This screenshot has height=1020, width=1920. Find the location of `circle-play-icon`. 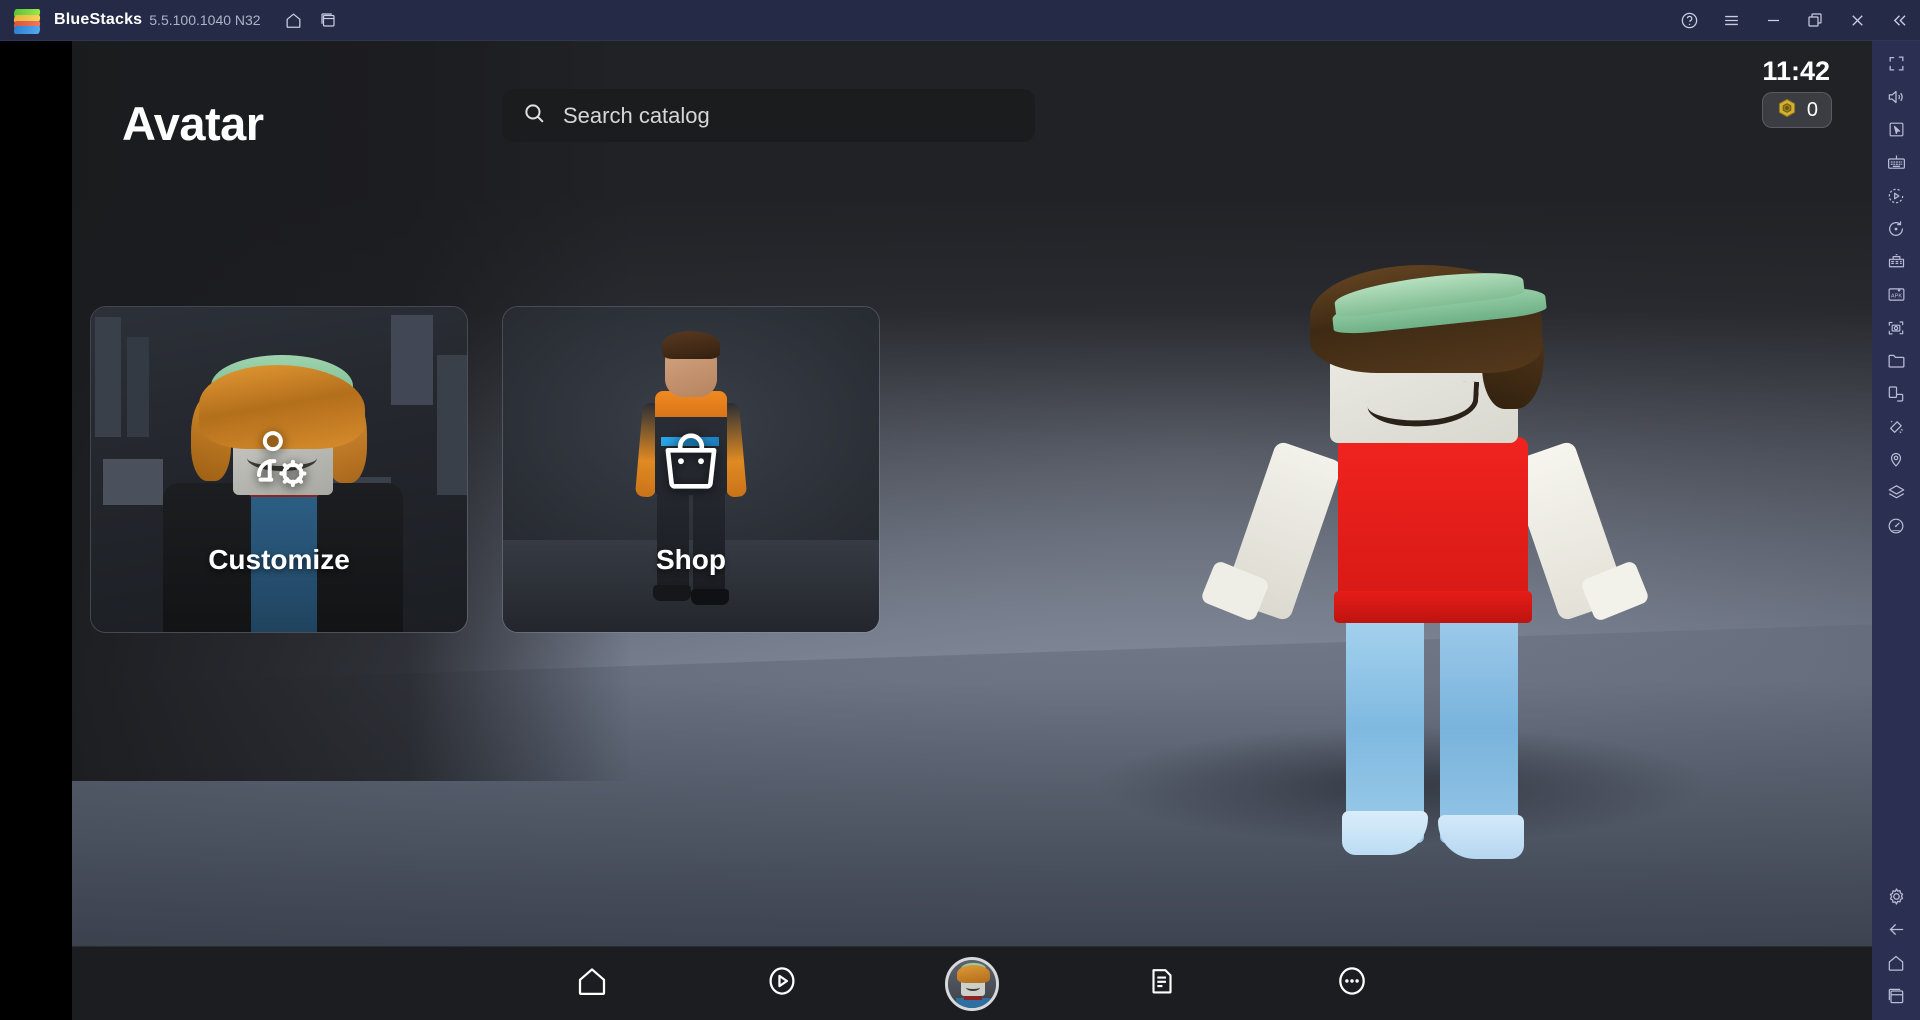

circle-play-icon is located at coordinates (782, 983).